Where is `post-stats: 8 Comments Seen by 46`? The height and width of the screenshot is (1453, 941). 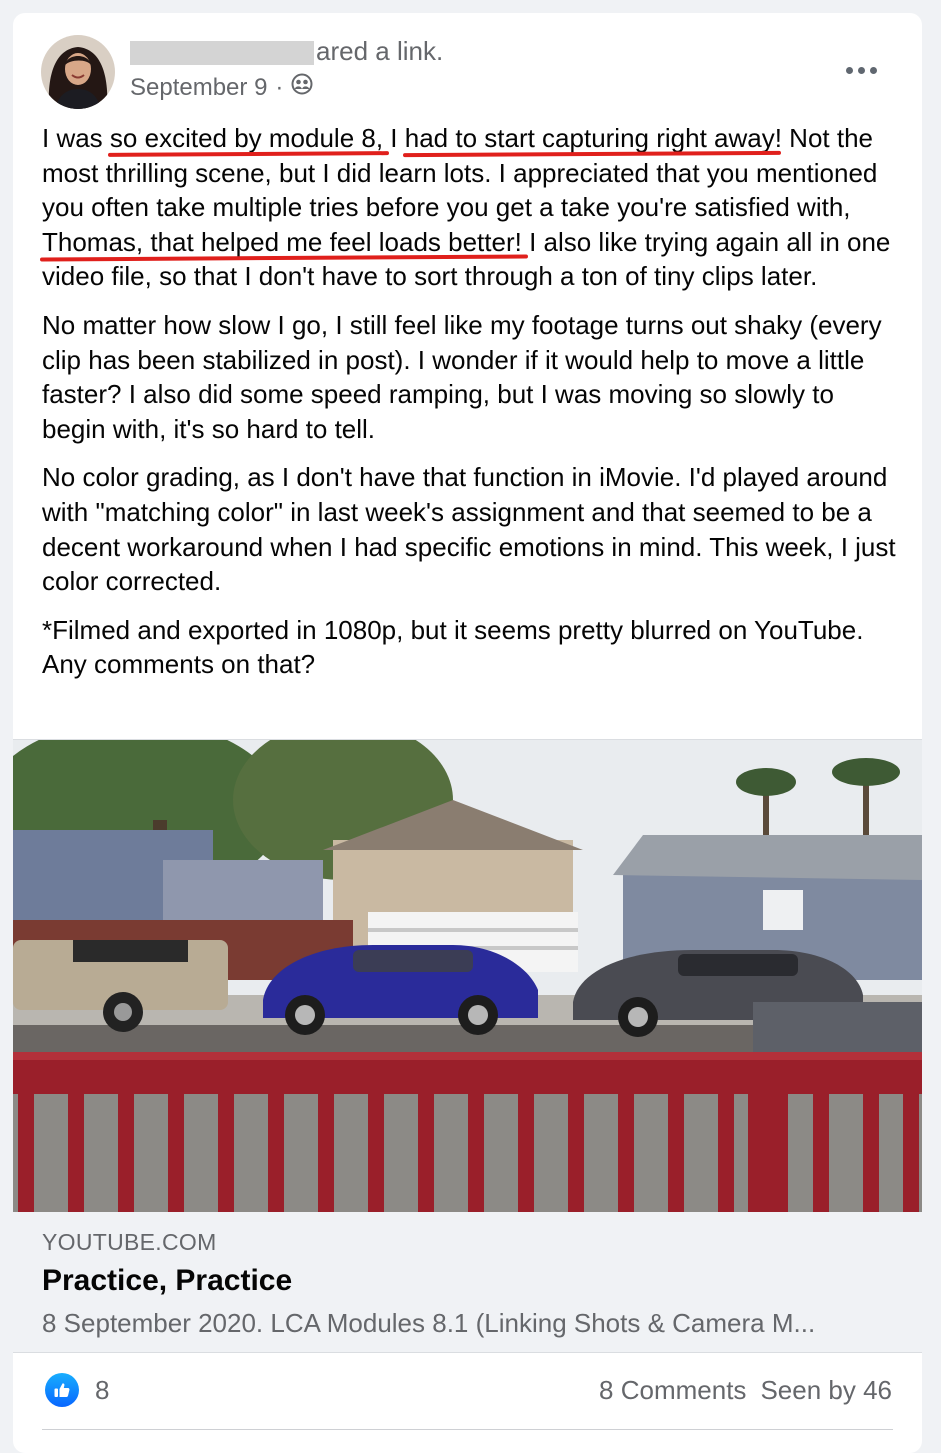
post-stats: 8 Comments Seen by 46 is located at coordinates (745, 1390).